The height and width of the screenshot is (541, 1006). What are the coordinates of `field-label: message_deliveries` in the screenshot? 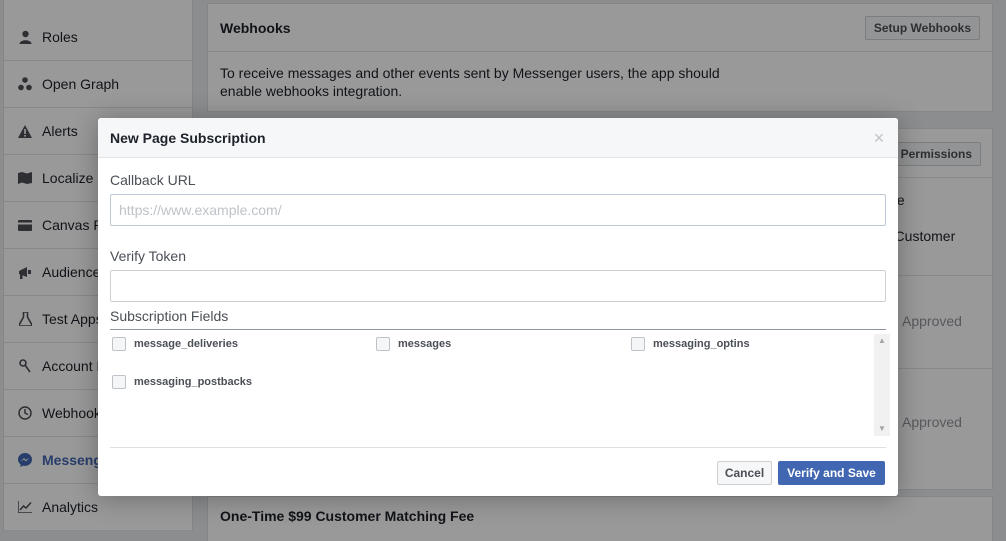 It's located at (186, 344).